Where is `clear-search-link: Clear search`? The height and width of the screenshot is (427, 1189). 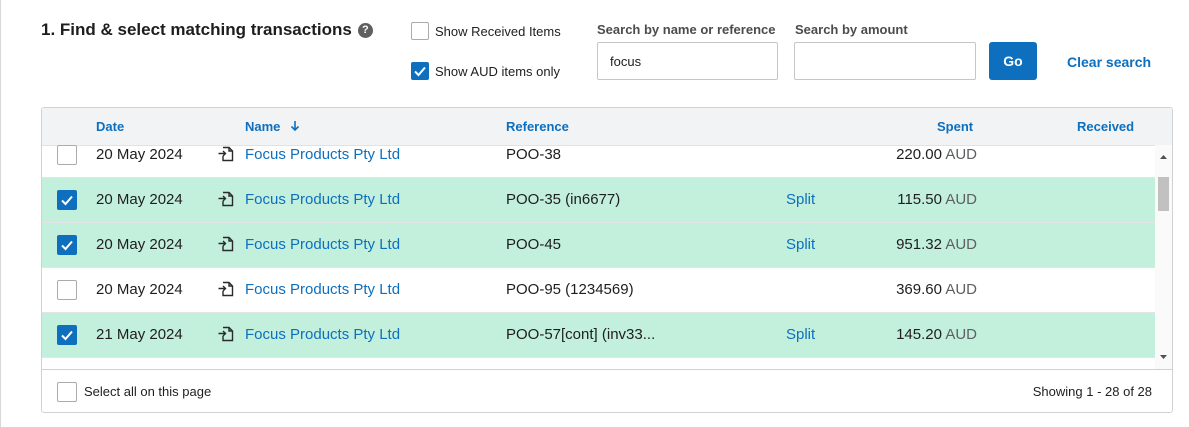 clear-search-link: Clear search is located at coordinates (1109, 62).